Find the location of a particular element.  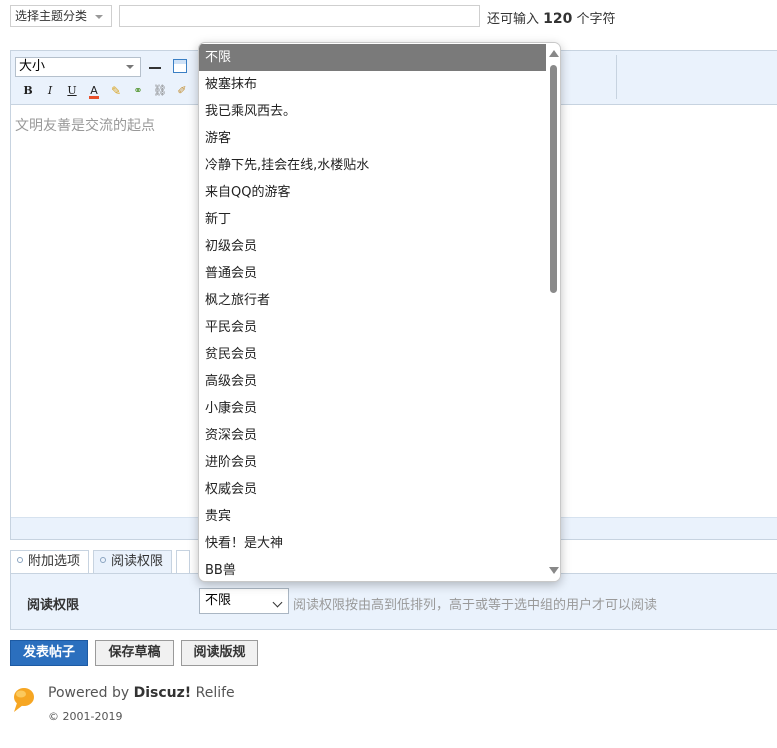

editor-placeholder: 文明友善是交流的起点 is located at coordinates (85, 125).